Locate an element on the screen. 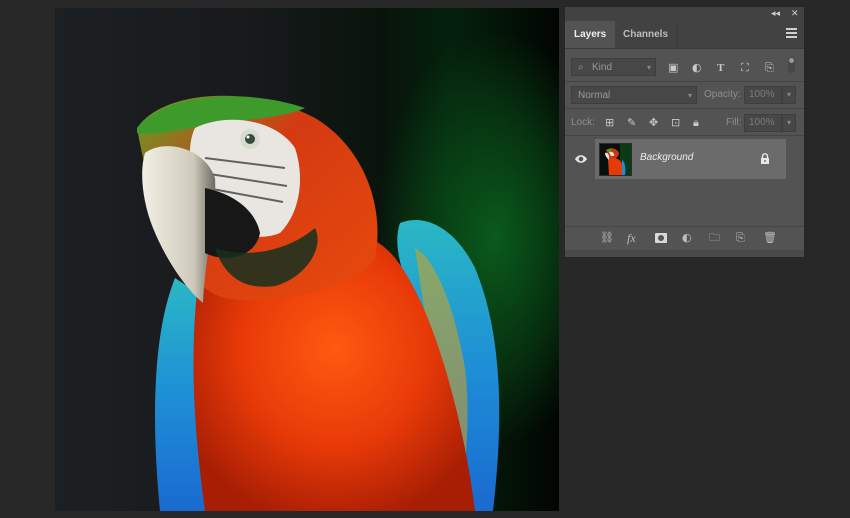 The width and height of the screenshot is (850, 518). smart-object-filter-icon: ⎘ is located at coordinates (769, 68).